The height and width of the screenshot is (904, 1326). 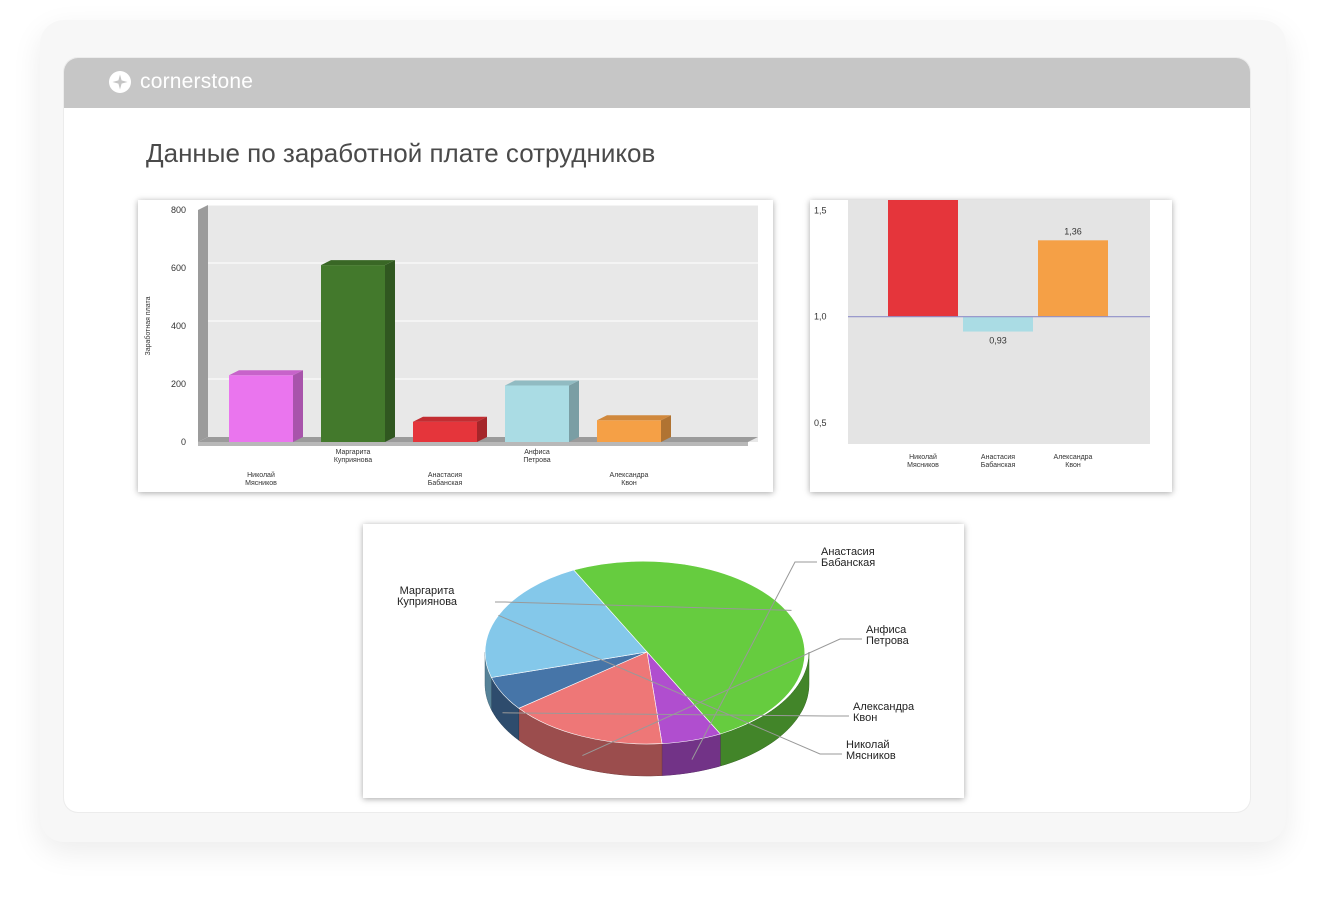 I want to click on x-category-label: Маргарита Куприянова, so click(x=353, y=456).